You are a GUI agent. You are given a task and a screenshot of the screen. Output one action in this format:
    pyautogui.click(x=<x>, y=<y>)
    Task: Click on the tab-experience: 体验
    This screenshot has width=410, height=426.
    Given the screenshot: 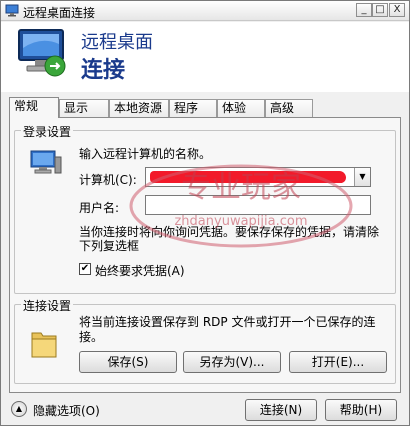 What is the action you would take?
    pyautogui.click(x=241, y=108)
    